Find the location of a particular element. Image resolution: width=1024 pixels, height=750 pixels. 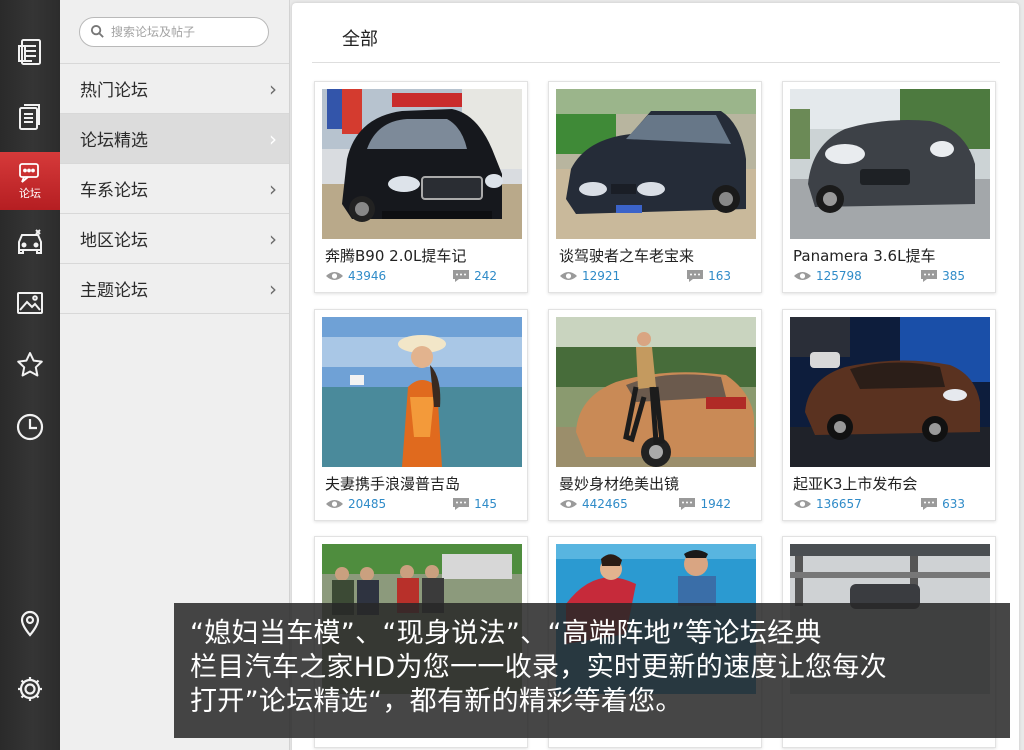

reply-count: 385 is located at coordinates (942, 276).